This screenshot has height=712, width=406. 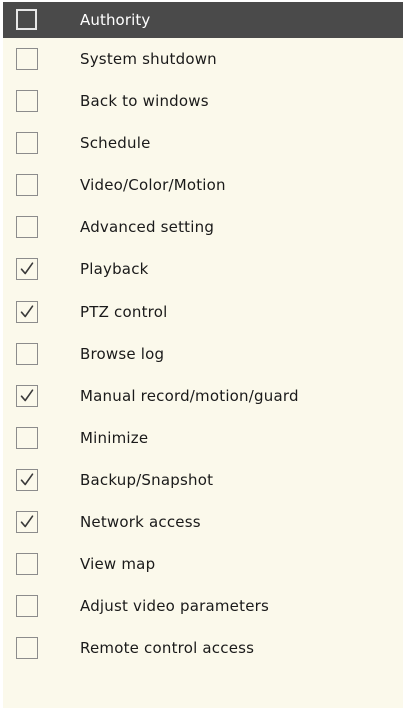 What do you see at coordinates (114, 437) in the screenshot?
I see `permission-label: Minimize` at bounding box center [114, 437].